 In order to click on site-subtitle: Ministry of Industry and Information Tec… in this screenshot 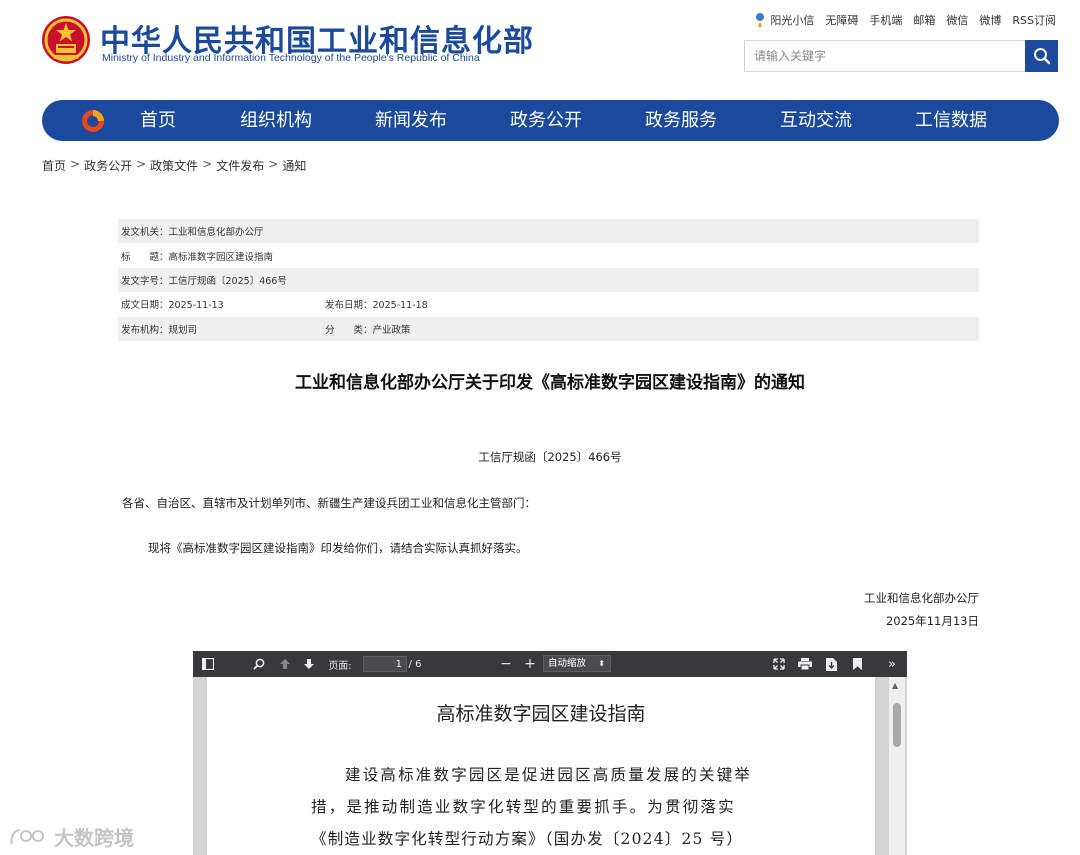, I will do `click(291, 58)`.